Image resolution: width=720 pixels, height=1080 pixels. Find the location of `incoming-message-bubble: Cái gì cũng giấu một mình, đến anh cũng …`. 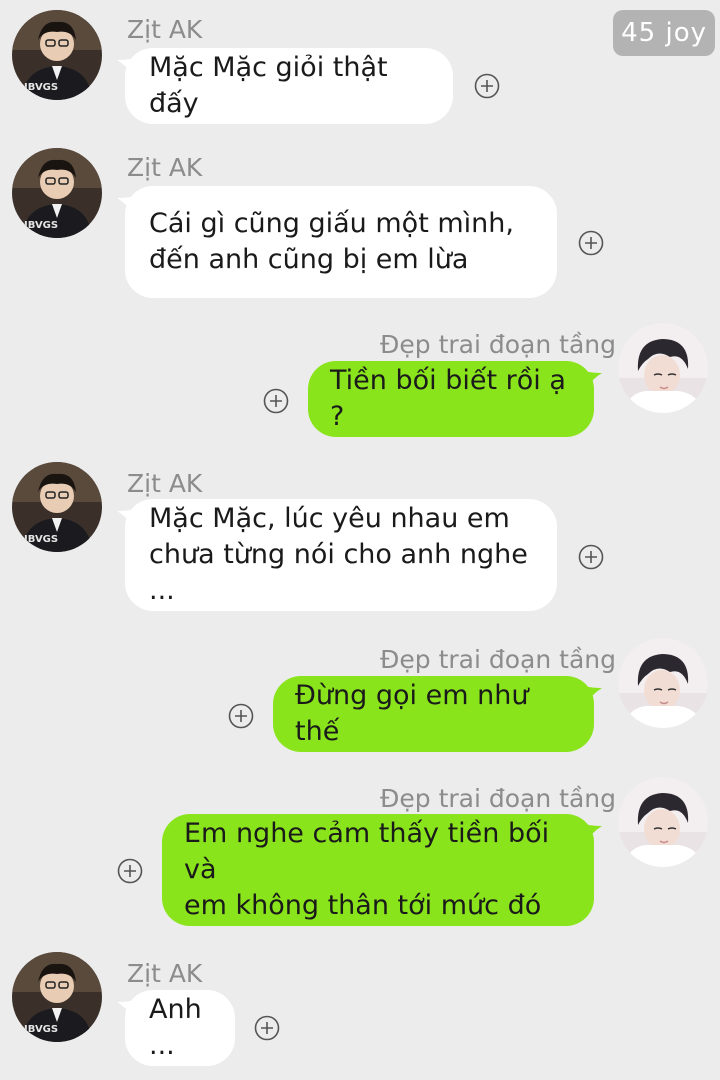

incoming-message-bubble: Cái gì cũng giấu một mình, đến anh cũng … is located at coordinates (337, 242).